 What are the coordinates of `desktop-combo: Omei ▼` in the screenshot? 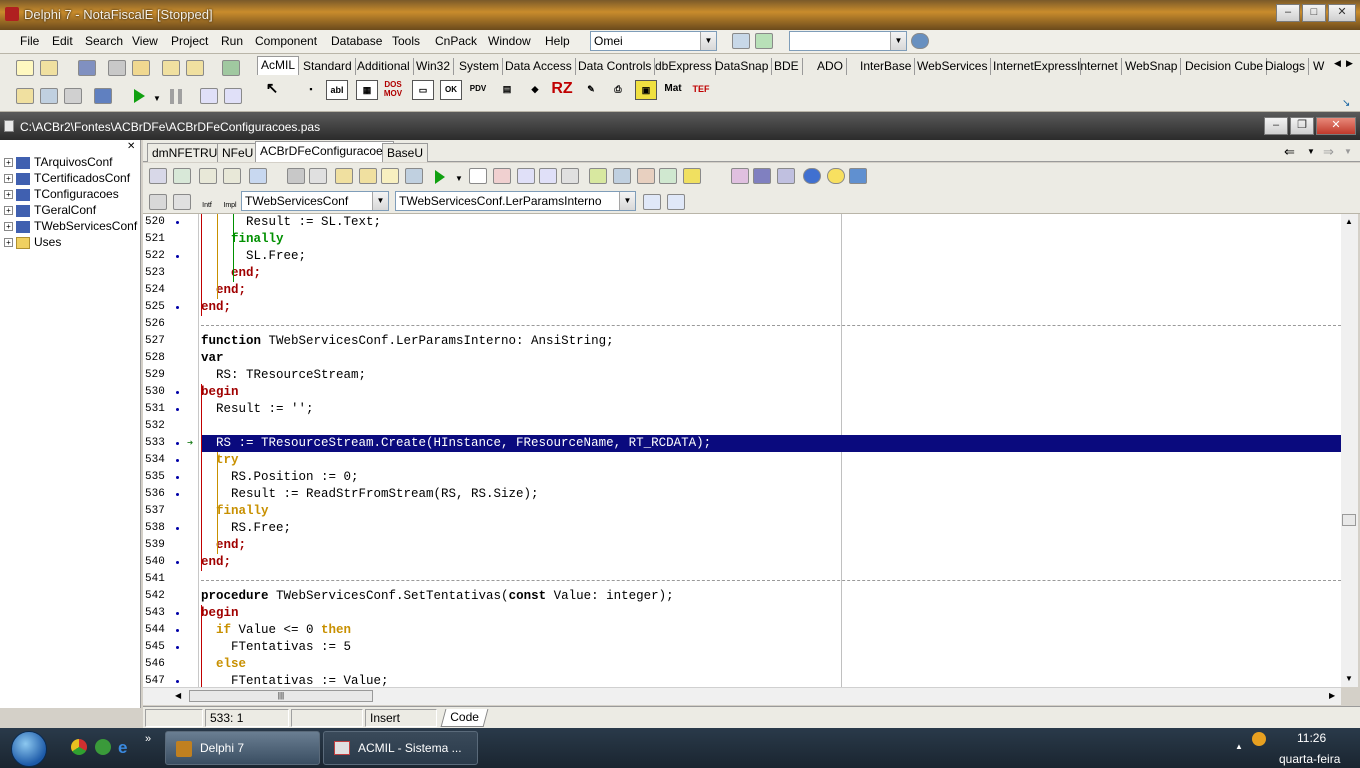 It's located at (653, 41).